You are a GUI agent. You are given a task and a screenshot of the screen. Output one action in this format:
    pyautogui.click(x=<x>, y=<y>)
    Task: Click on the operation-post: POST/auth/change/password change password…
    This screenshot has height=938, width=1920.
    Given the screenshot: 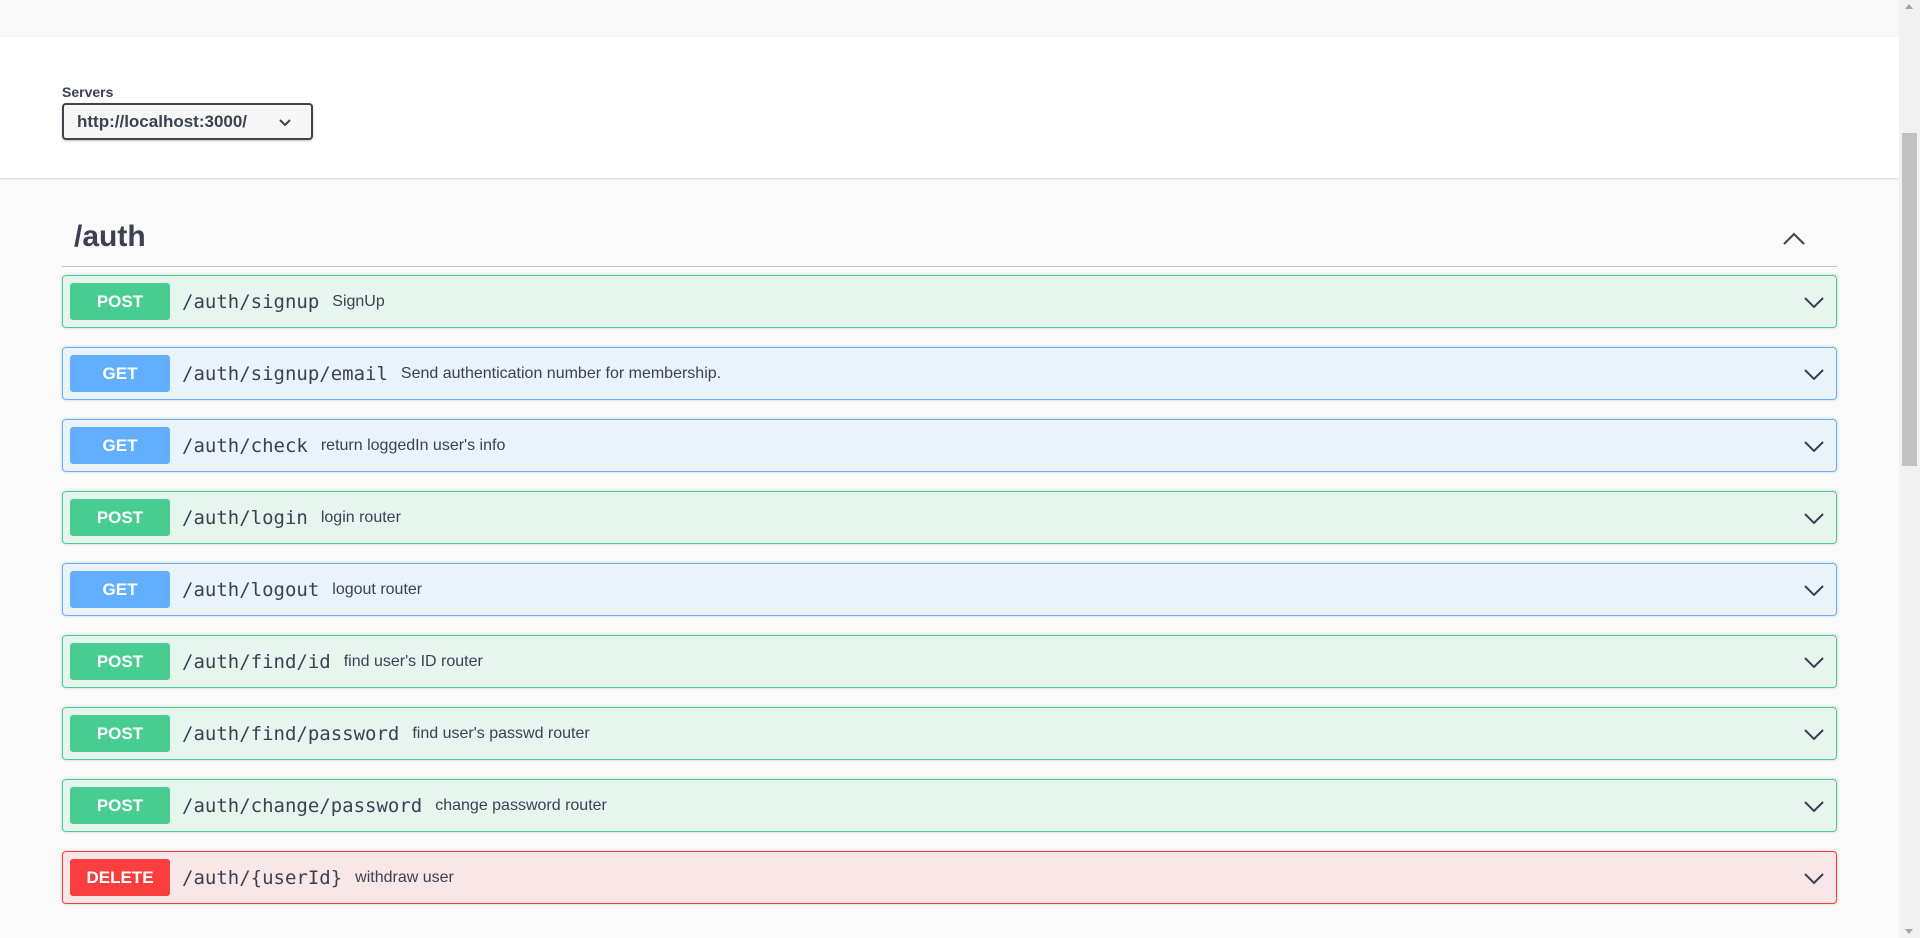 What is the action you would take?
    pyautogui.click(x=949, y=805)
    